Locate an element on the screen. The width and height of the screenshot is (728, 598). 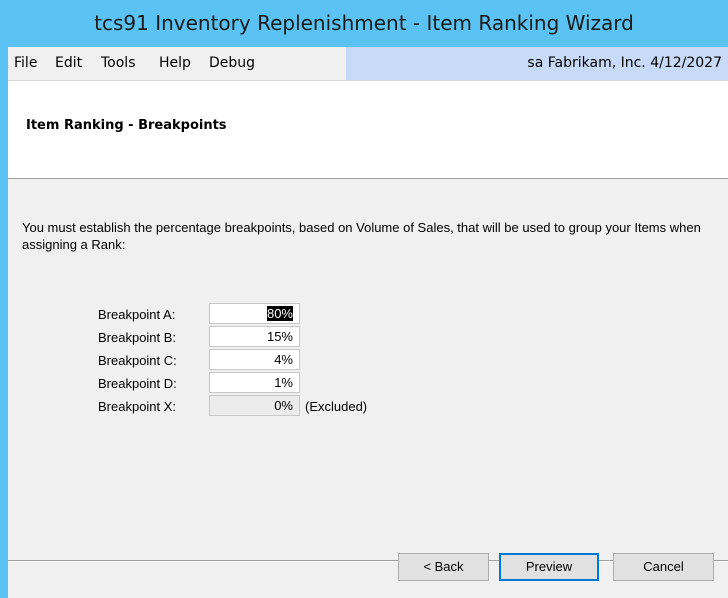
status-text: sa Fabrikam, Inc. 4/12/2027 is located at coordinates (624, 63).